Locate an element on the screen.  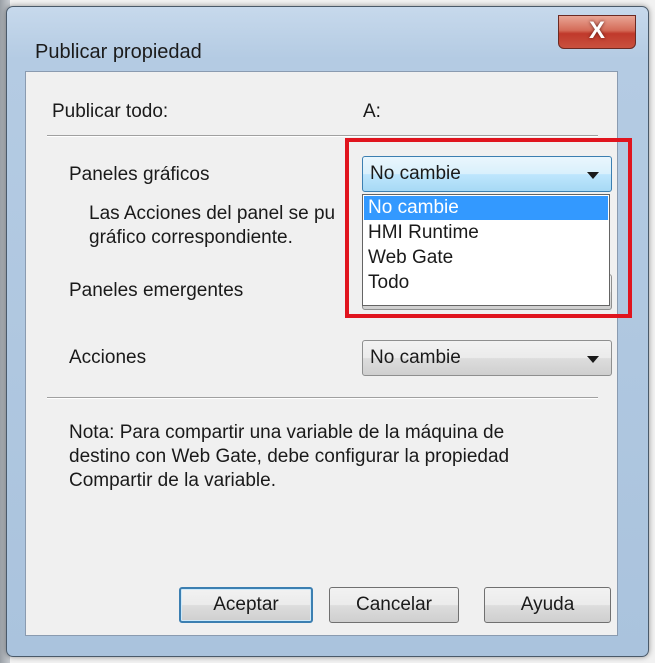
acciones-select: No cambie is located at coordinates (487, 358).